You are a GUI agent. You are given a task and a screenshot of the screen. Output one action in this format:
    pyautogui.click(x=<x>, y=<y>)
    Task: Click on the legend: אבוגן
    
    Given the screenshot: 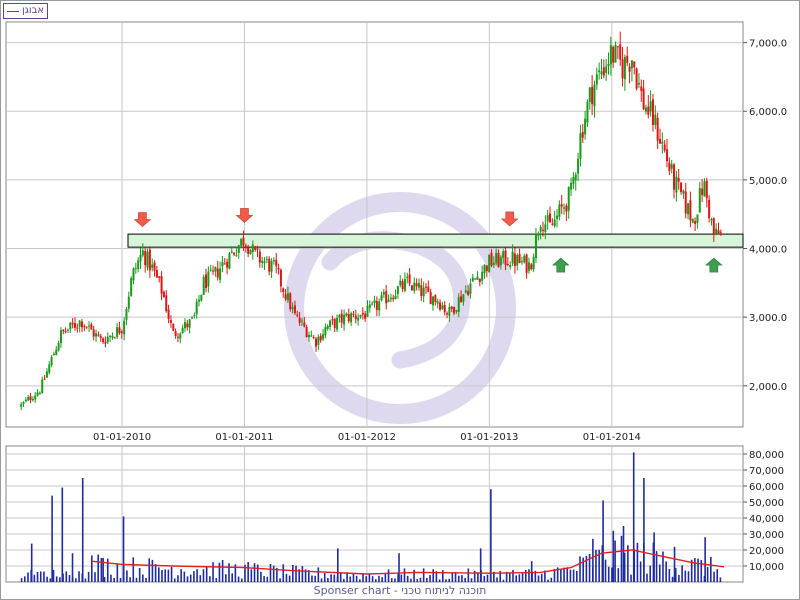 What is the action you would take?
    pyautogui.click(x=26, y=11)
    